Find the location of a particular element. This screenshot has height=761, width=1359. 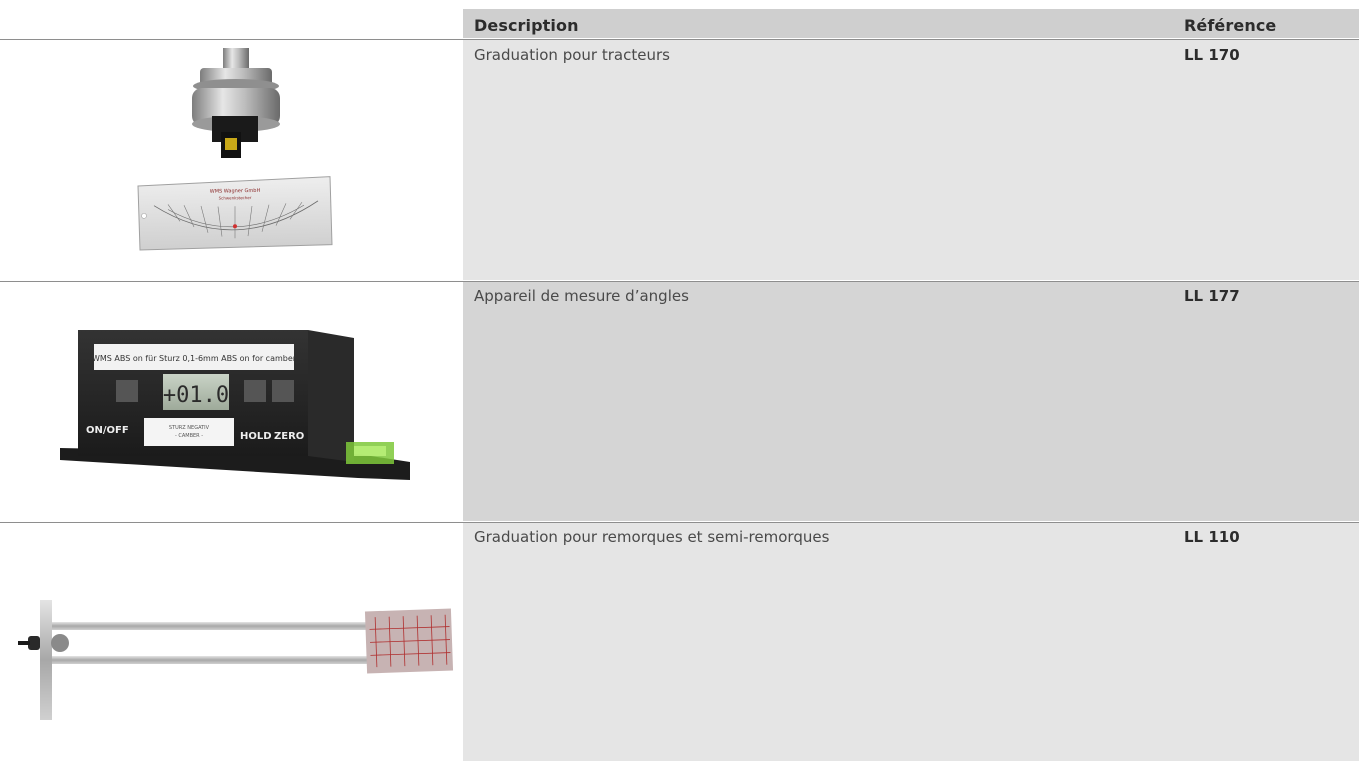

row-description: Appareil de mesure d’angles is located at coordinates (581, 296).